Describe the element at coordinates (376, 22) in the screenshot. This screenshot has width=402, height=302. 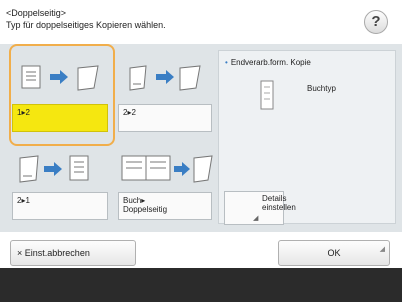
I see `help-button: ?` at that location.